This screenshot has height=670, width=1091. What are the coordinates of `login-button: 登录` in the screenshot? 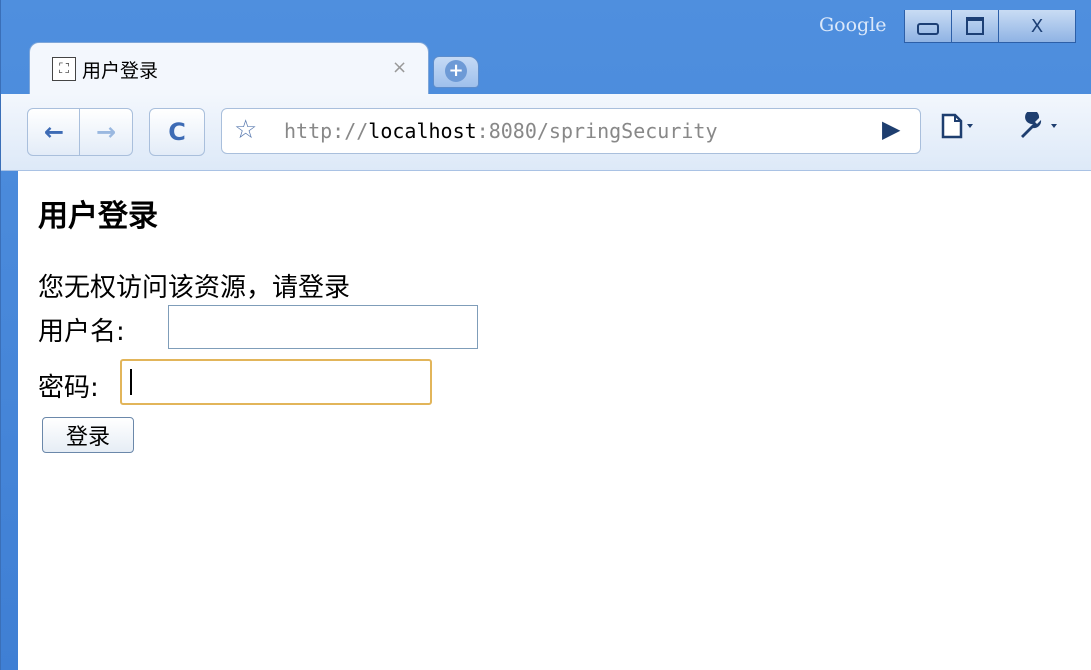 It's located at (88, 435).